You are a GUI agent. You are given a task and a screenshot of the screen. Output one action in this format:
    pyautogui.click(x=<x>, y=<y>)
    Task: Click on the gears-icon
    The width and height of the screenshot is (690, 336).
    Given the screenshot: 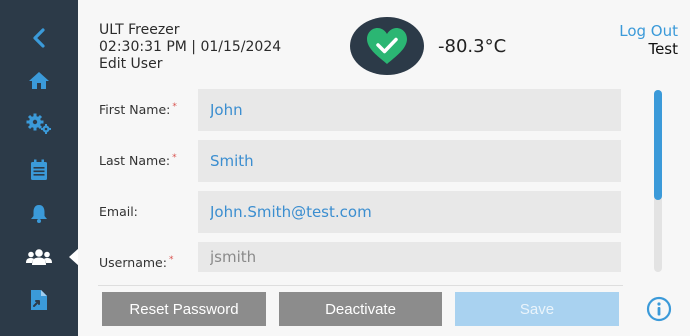 What is the action you would take?
    pyautogui.click(x=38, y=123)
    